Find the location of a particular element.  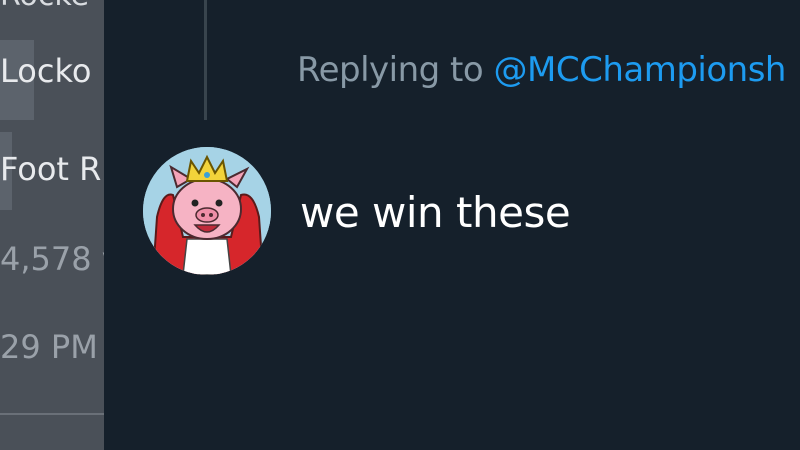

replying-to-label: Replying to is located at coordinates (390, 70).